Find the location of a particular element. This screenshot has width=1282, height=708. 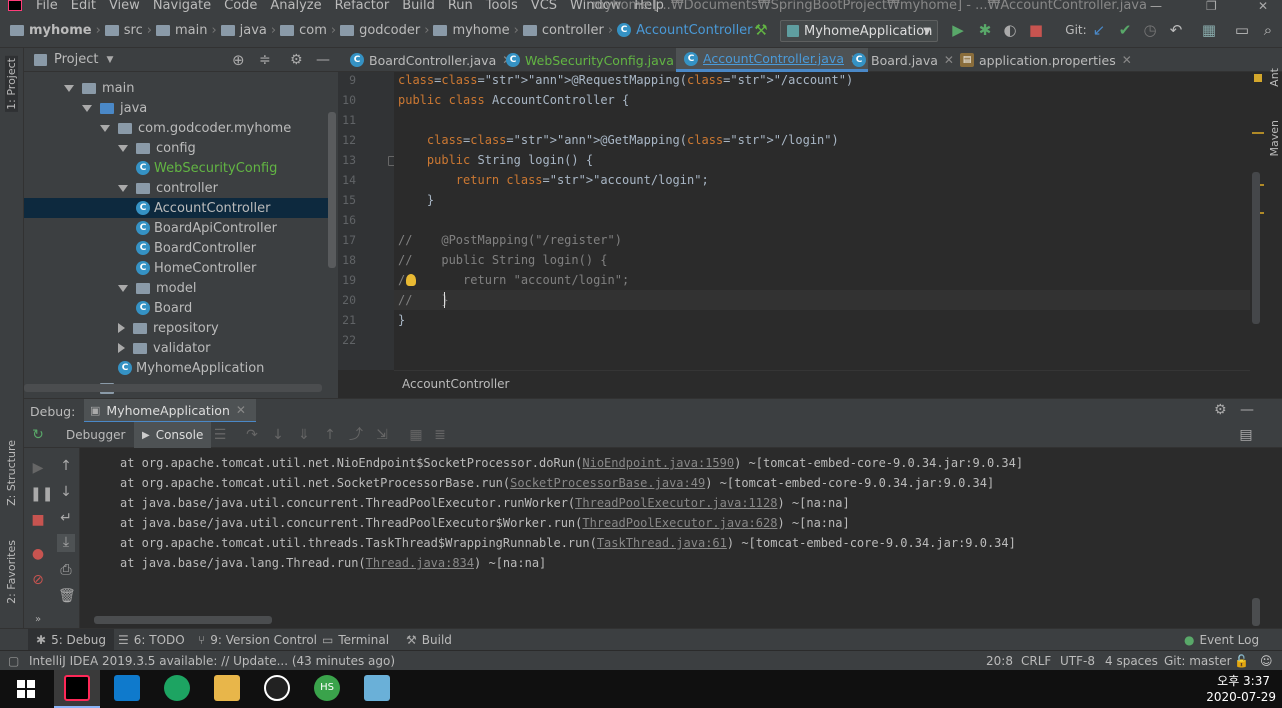

hide-panel-icon: — is located at coordinates (323, 60).